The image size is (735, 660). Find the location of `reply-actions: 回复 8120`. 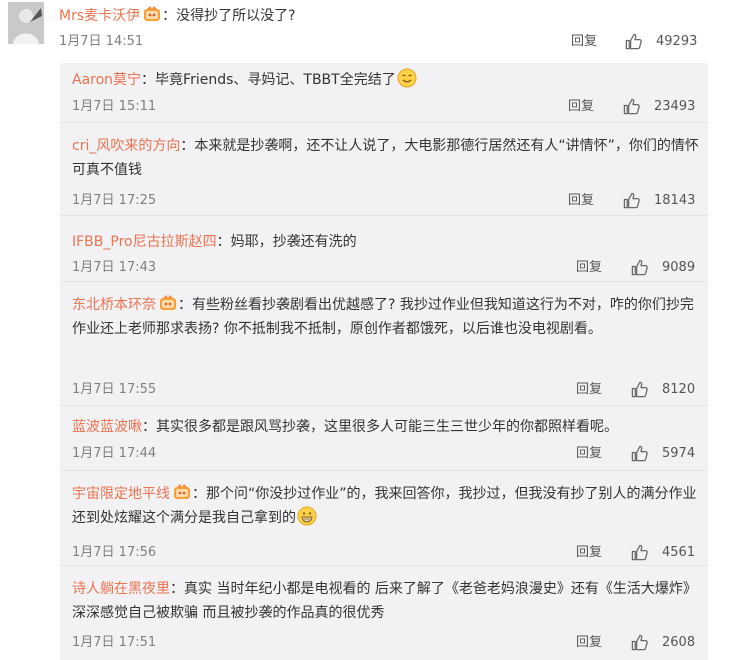

reply-actions: 回复 8120 is located at coordinates (638, 390).